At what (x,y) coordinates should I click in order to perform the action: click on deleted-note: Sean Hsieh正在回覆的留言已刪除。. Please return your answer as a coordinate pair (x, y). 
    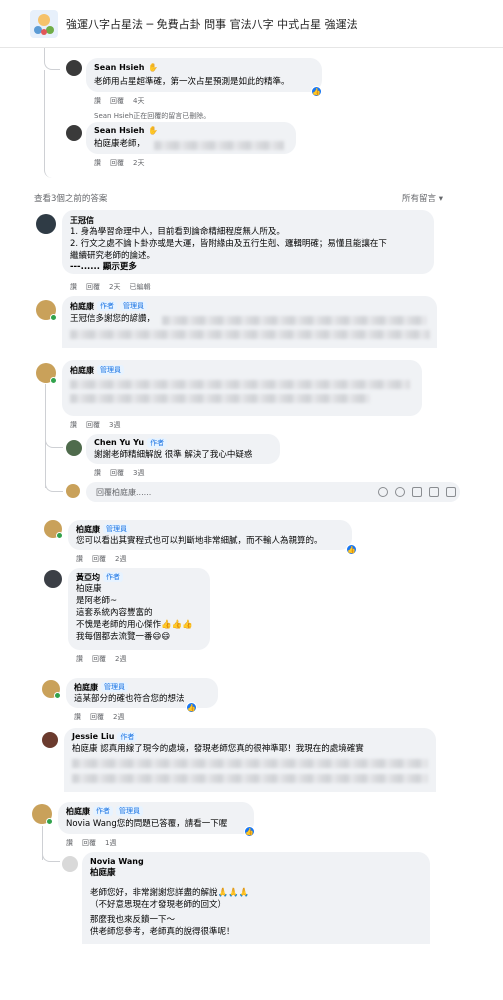
    Looking at the image, I should click on (152, 116).